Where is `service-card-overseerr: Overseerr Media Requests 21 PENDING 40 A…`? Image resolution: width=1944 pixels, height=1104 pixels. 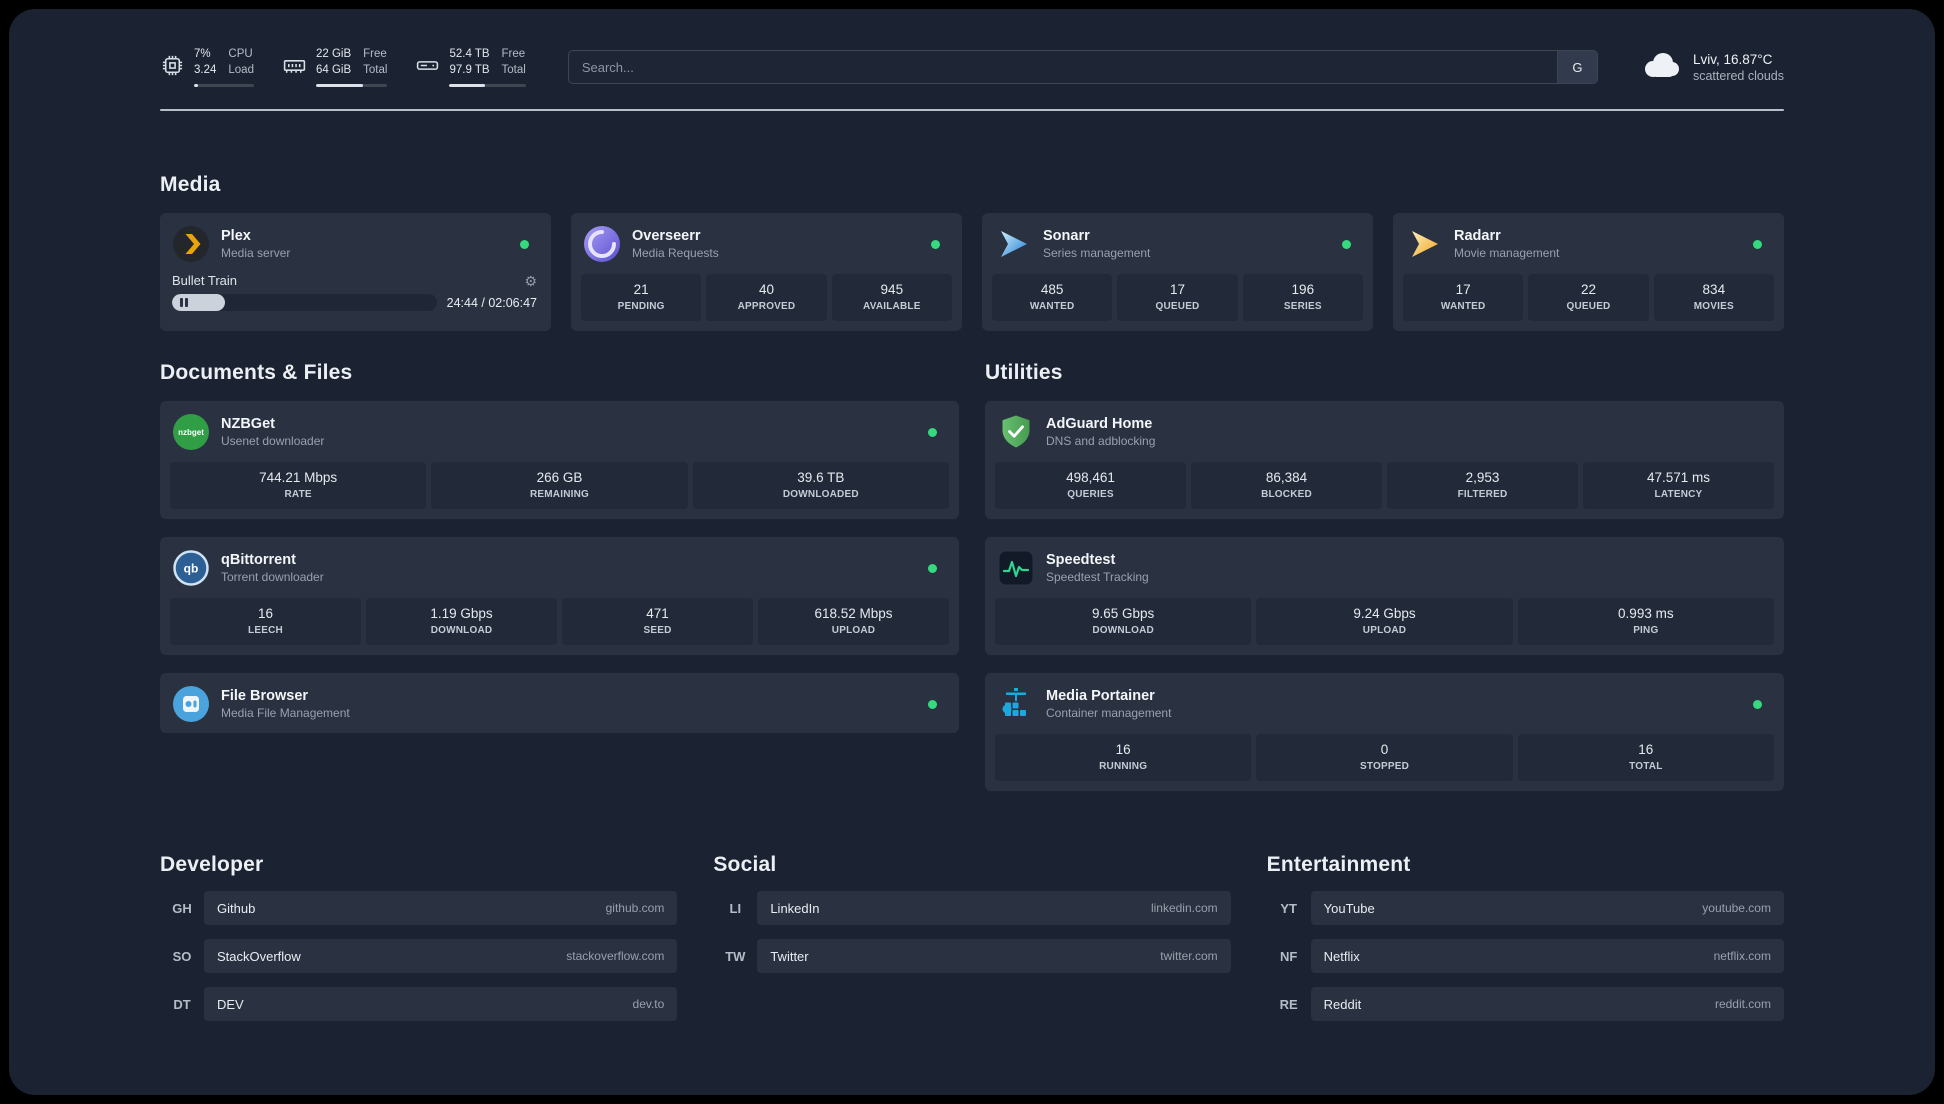
service-card-overseerr: Overseerr Media Requests 21 PENDING 40 A… is located at coordinates (766, 272).